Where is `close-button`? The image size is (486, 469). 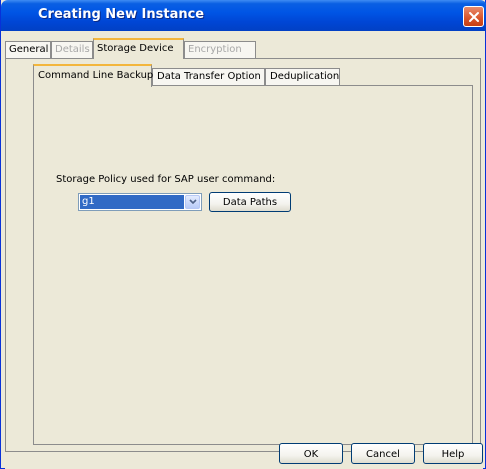 close-button is located at coordinates (473, 16).